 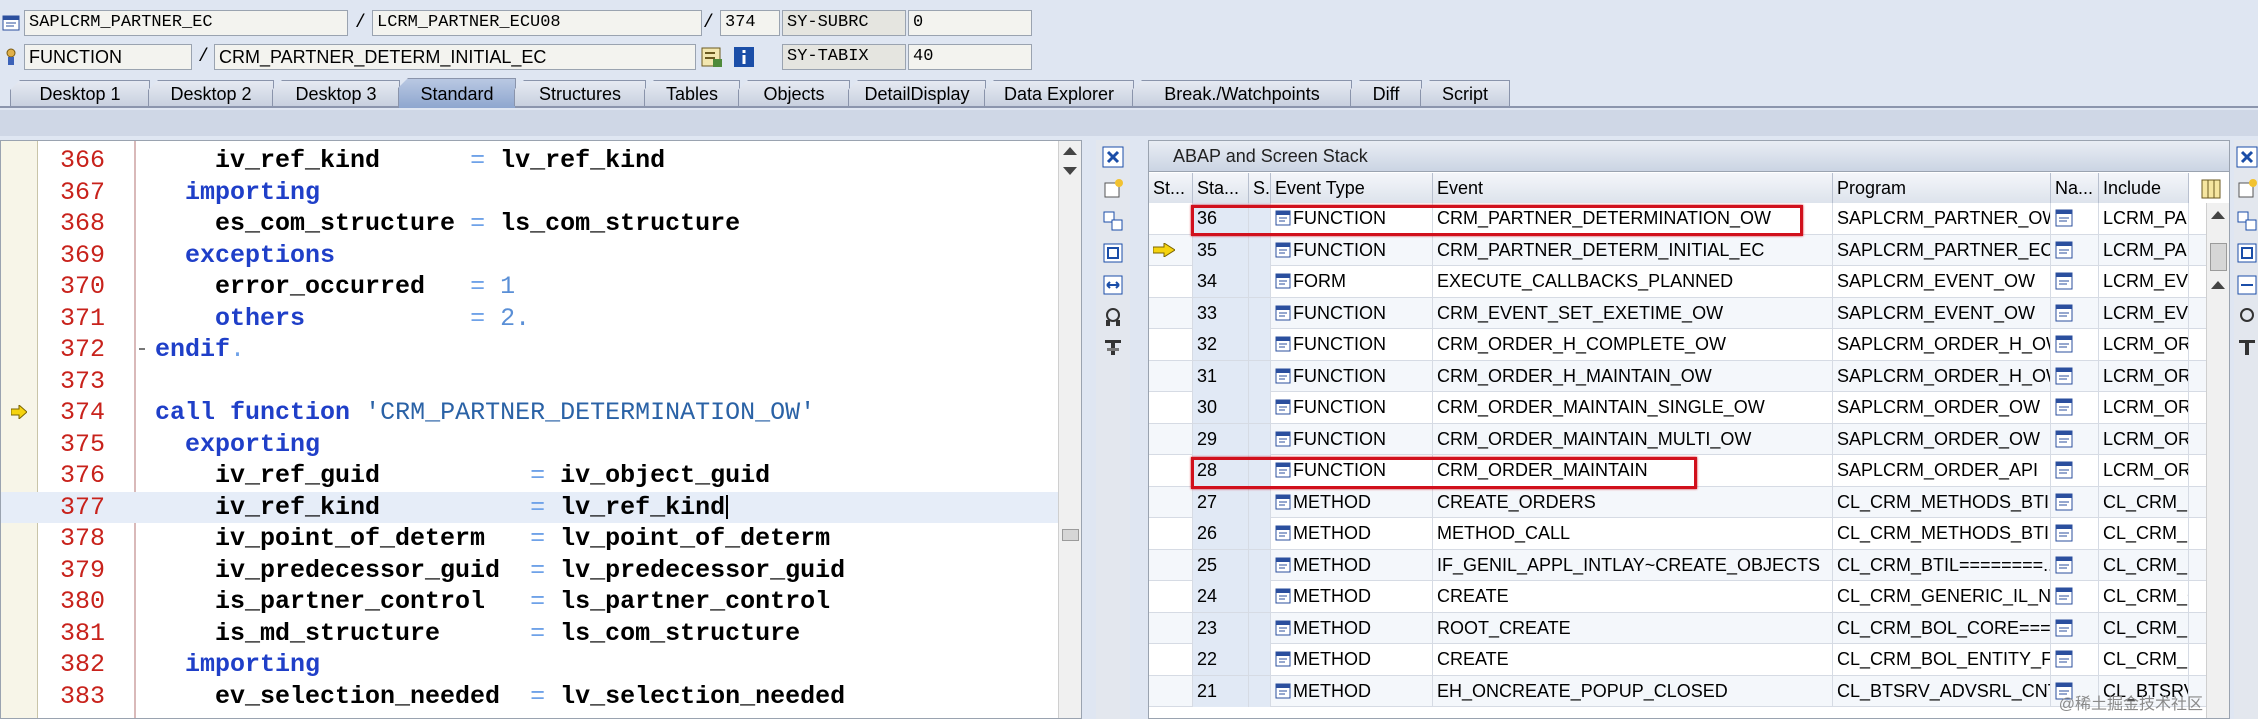 I want to click on cell-stack-level: 30, so click(x=1221, y=407).